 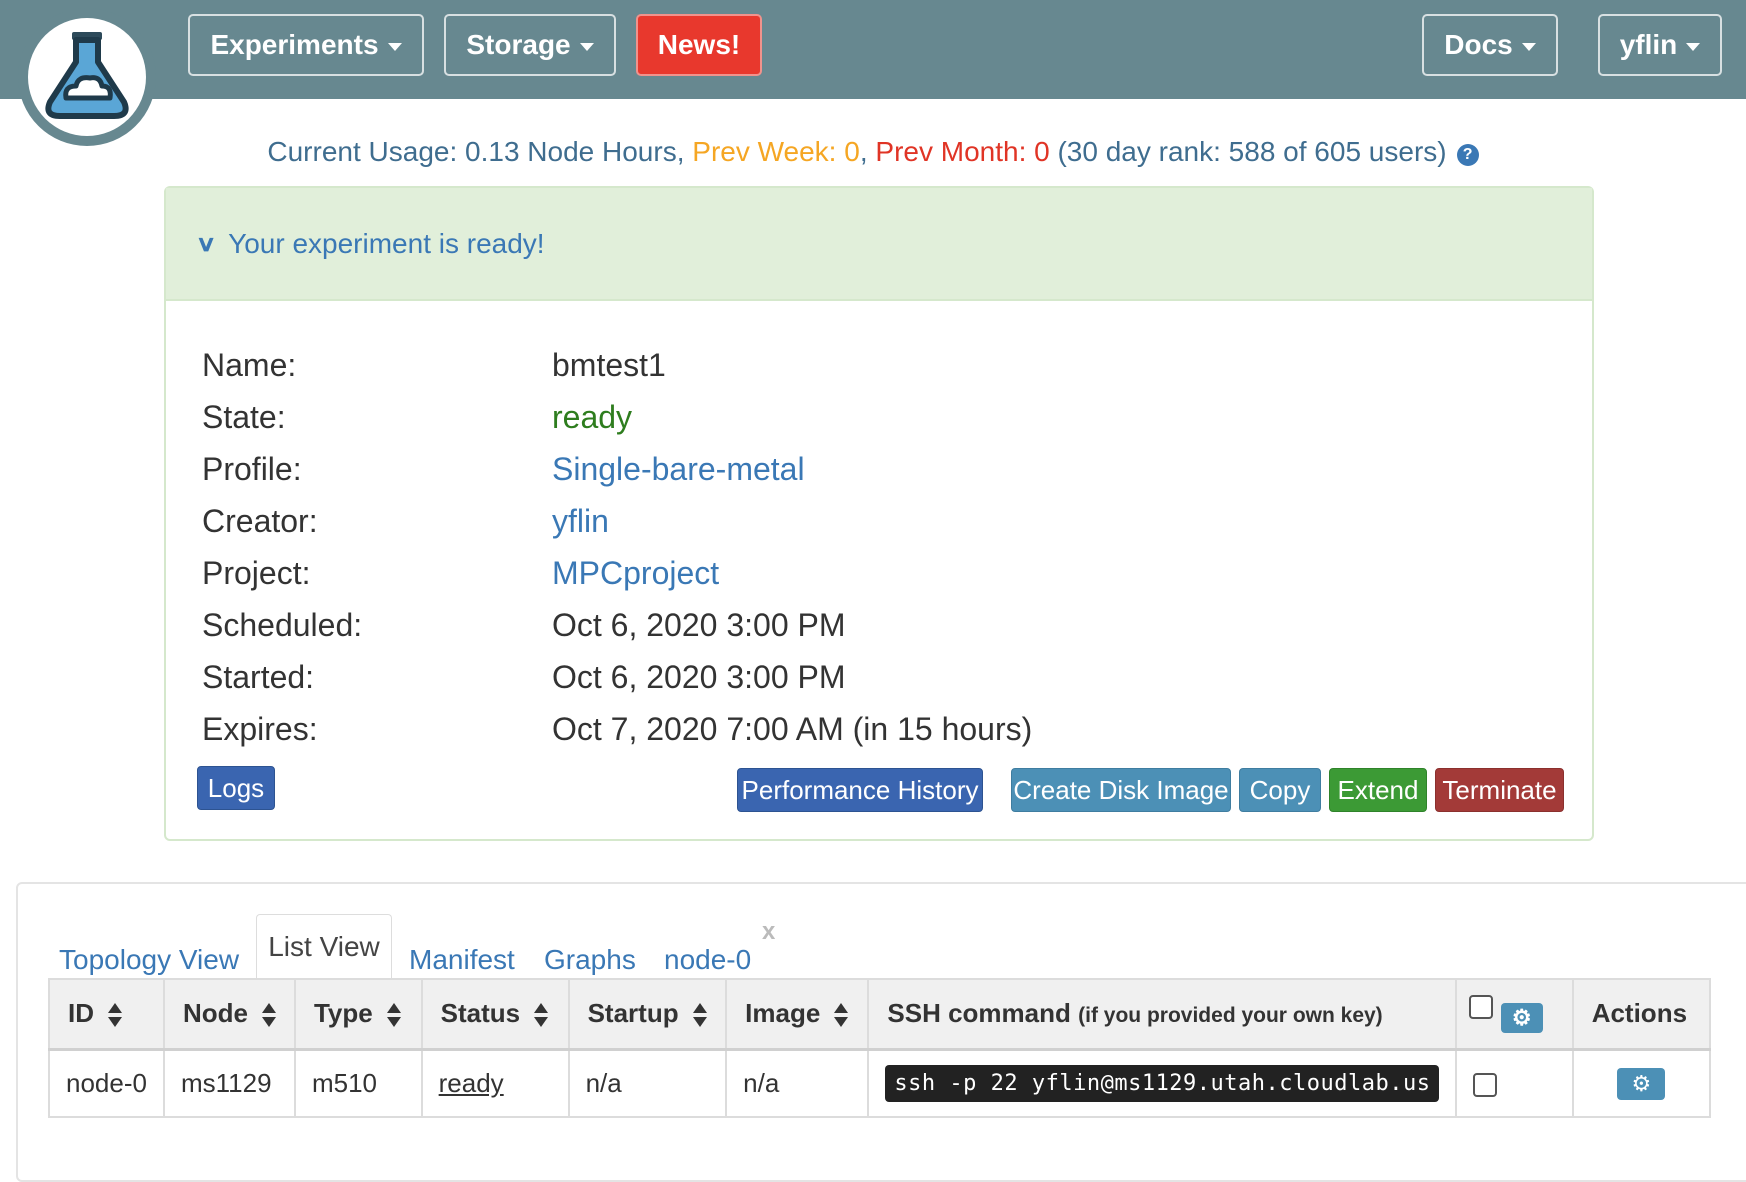 I want to click on extend-button: Extend, so click(x=1378, y=790).